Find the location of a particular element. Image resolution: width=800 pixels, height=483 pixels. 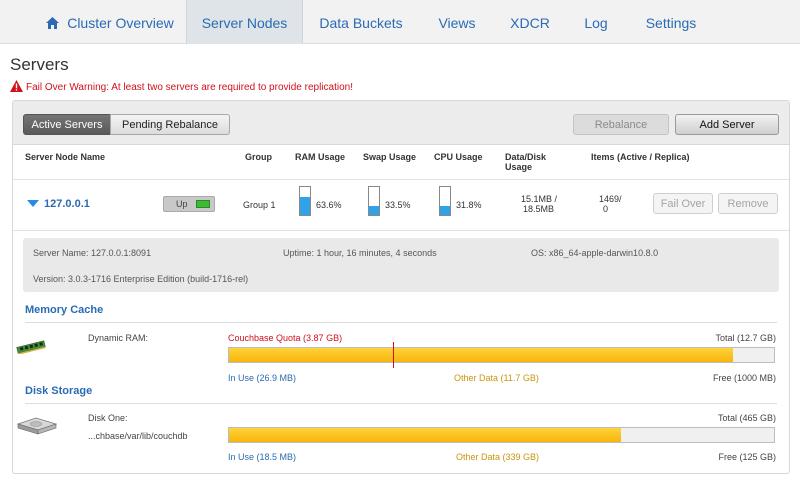

memory-cache-title: Memory Cache is located at coordinates (64, 310).